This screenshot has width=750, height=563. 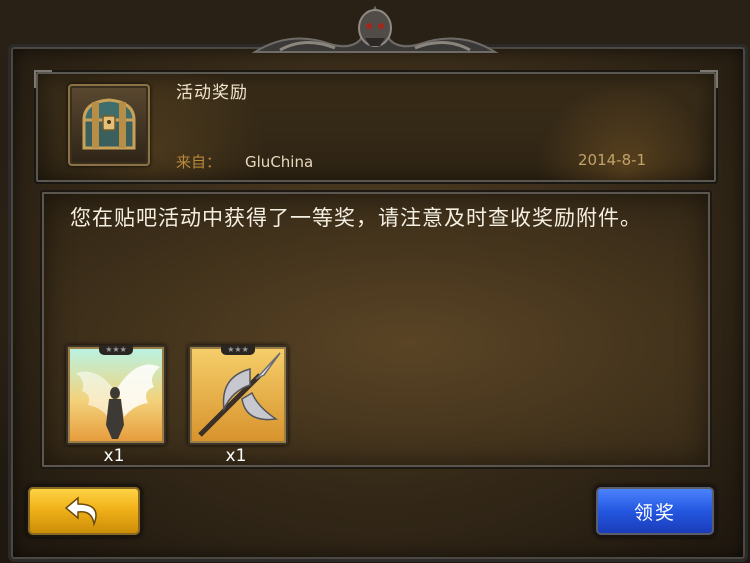 I want to click on back-button, so click(x=84, y=511).